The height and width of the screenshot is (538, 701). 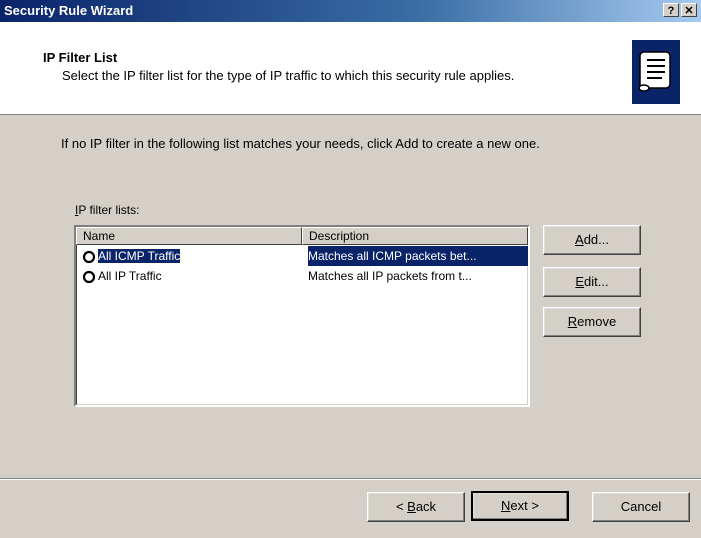 What do you see at coordinates (572, 321) in the screenshot?
I see `remove-button-mnemonic: R` at bounding box center [572, 321].